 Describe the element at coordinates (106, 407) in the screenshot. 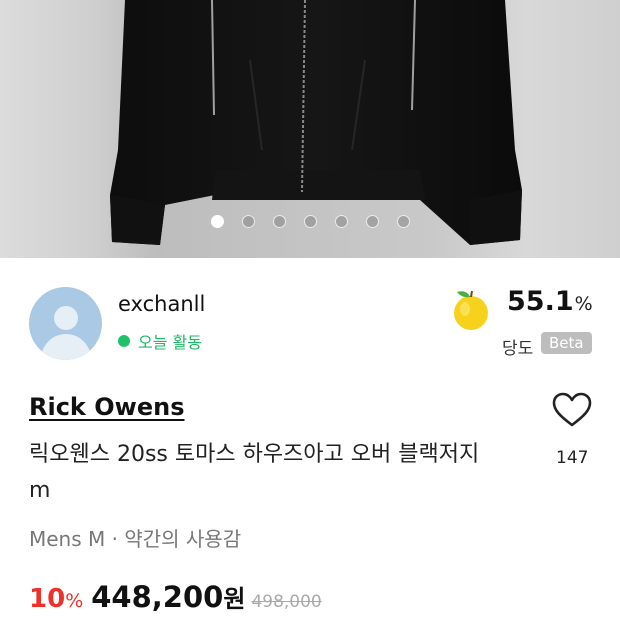

I see `brand-link: Rick Owens` at that location.